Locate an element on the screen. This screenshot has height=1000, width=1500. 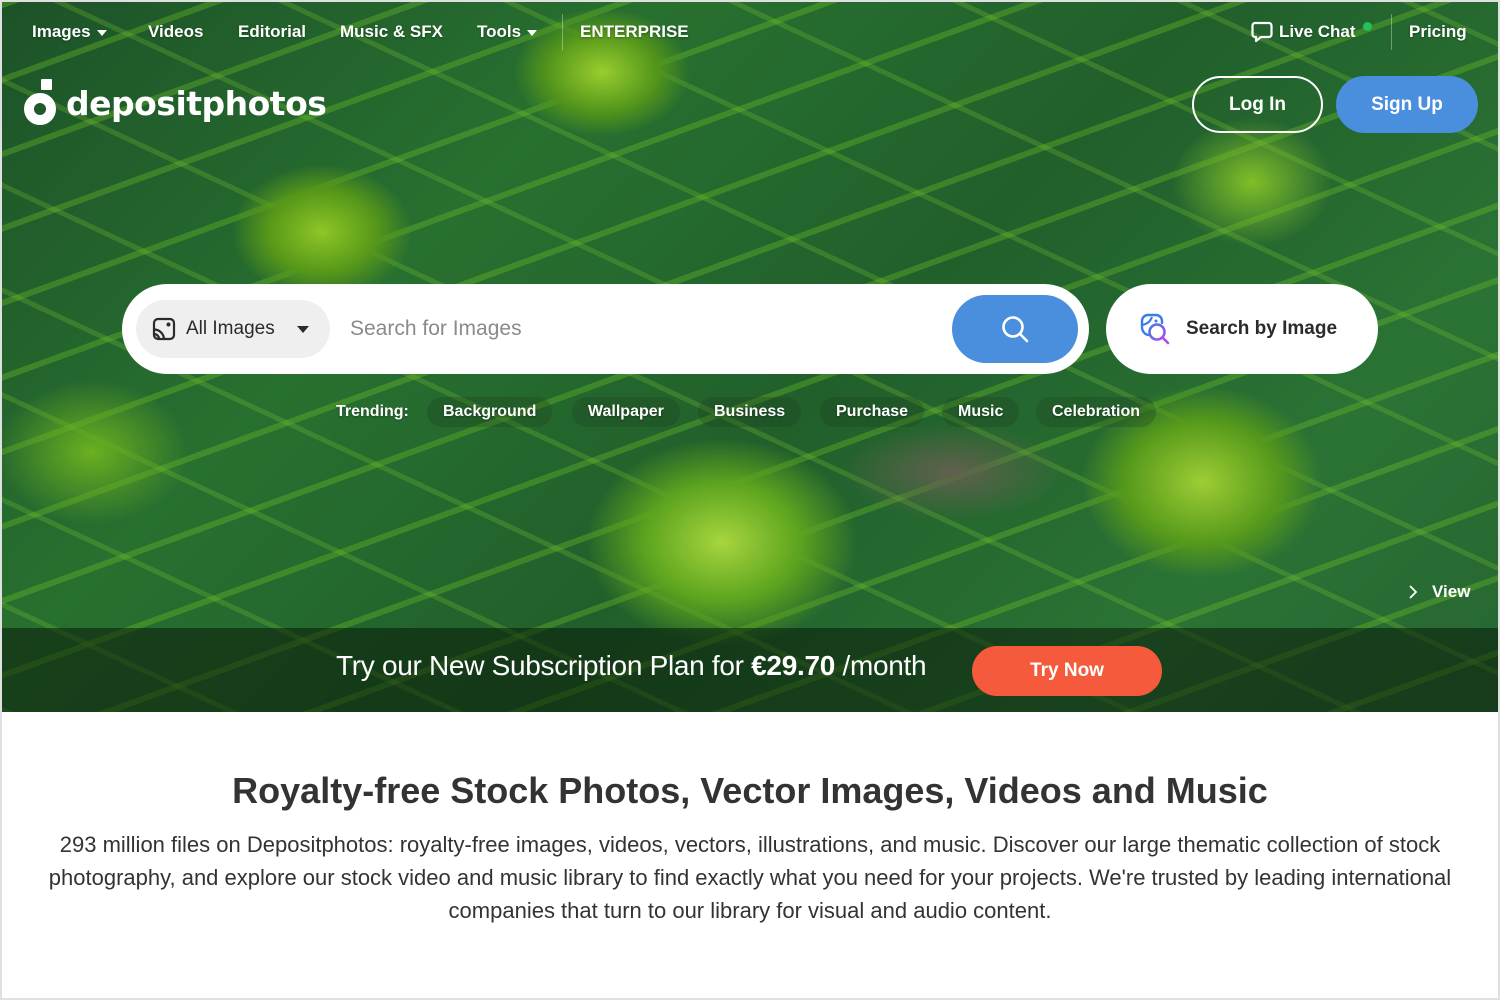
brand-logo: depositphotos is located at coordinates (174, 103).